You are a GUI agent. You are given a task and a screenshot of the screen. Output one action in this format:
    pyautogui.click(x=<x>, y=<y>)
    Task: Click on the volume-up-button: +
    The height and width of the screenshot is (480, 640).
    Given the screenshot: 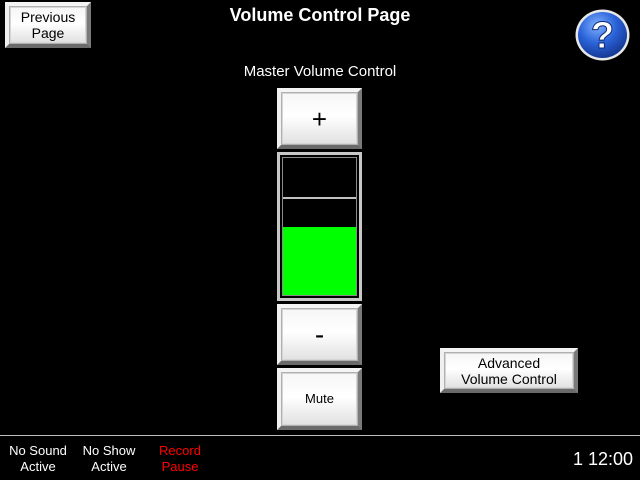 What is the action you would take?
    pyautogui.click(x=319, y=118)
    